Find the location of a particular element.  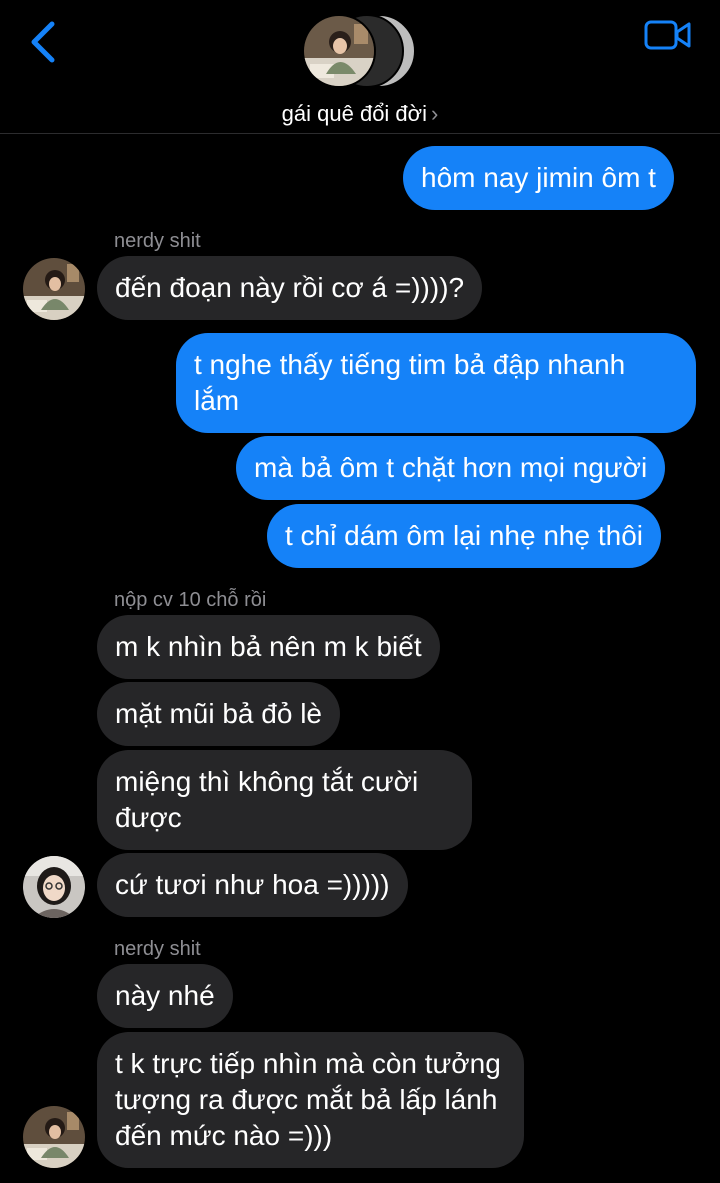

received-message: mặt mũi bả đỏ lè is located at coordinates (218, 714).